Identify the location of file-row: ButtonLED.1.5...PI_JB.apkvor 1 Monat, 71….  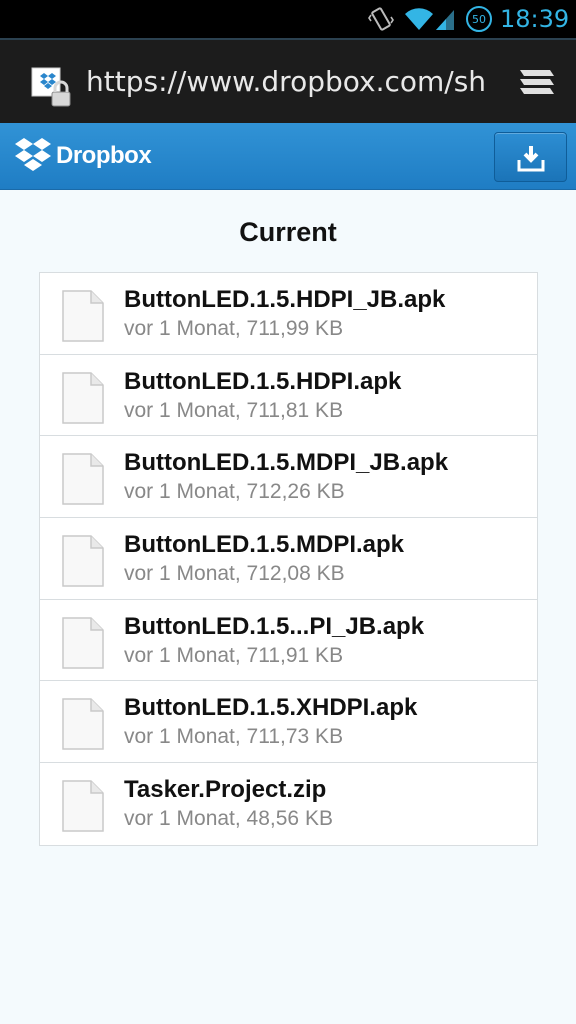
(288, 641).